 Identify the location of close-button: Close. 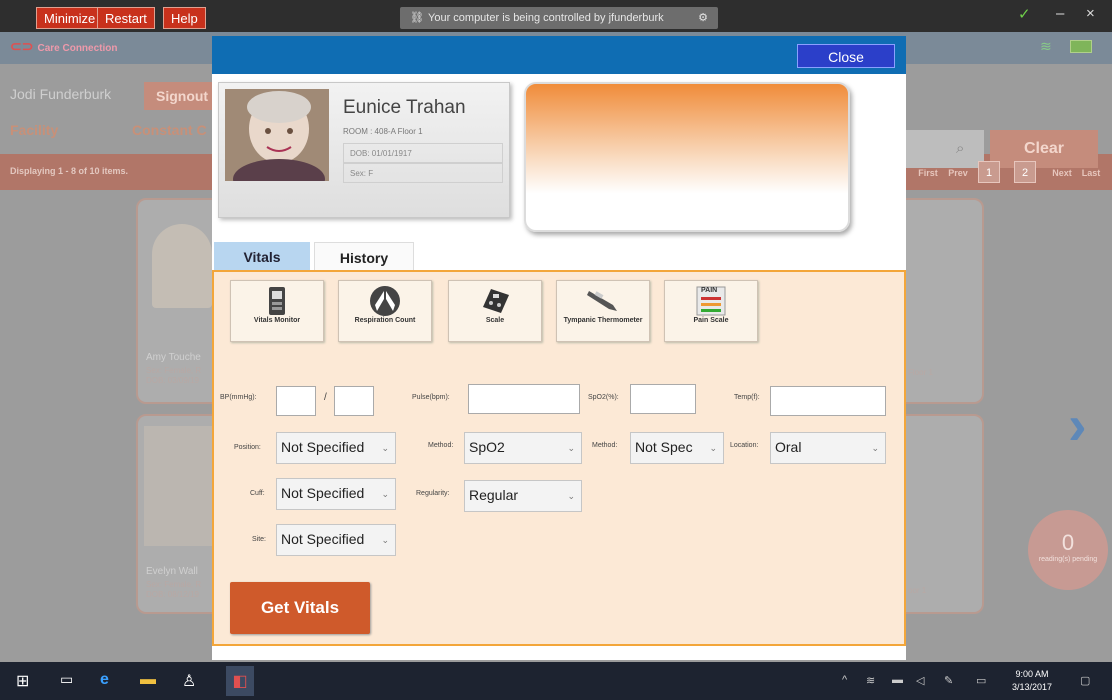
(846, 56).